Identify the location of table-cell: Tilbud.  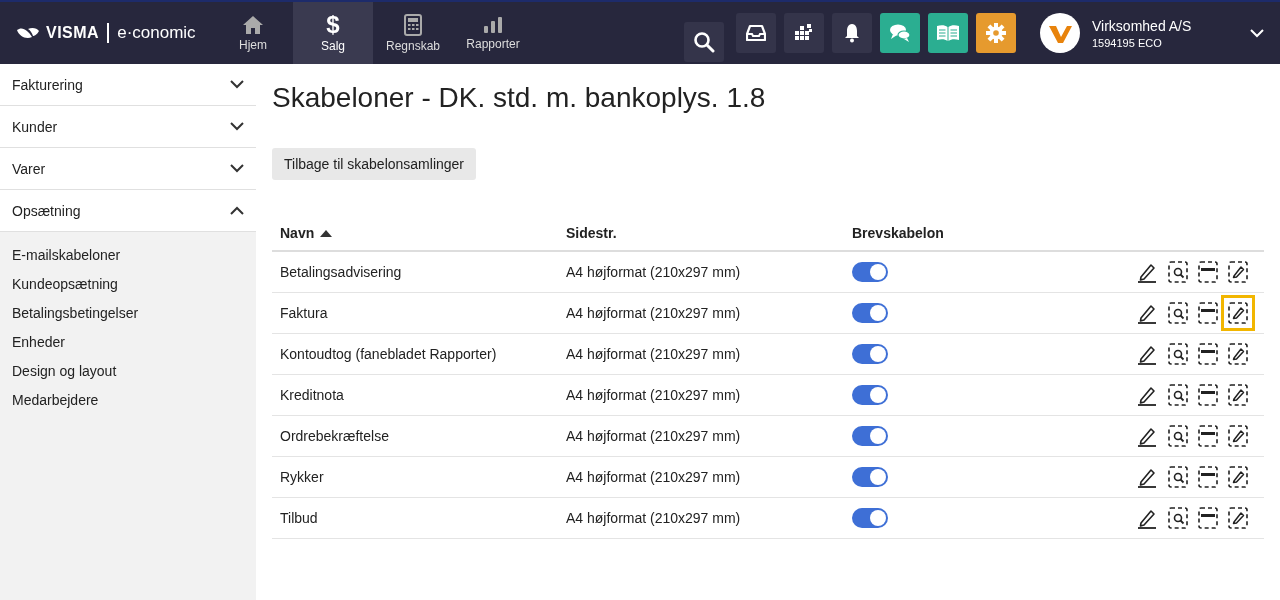
(415, 518).